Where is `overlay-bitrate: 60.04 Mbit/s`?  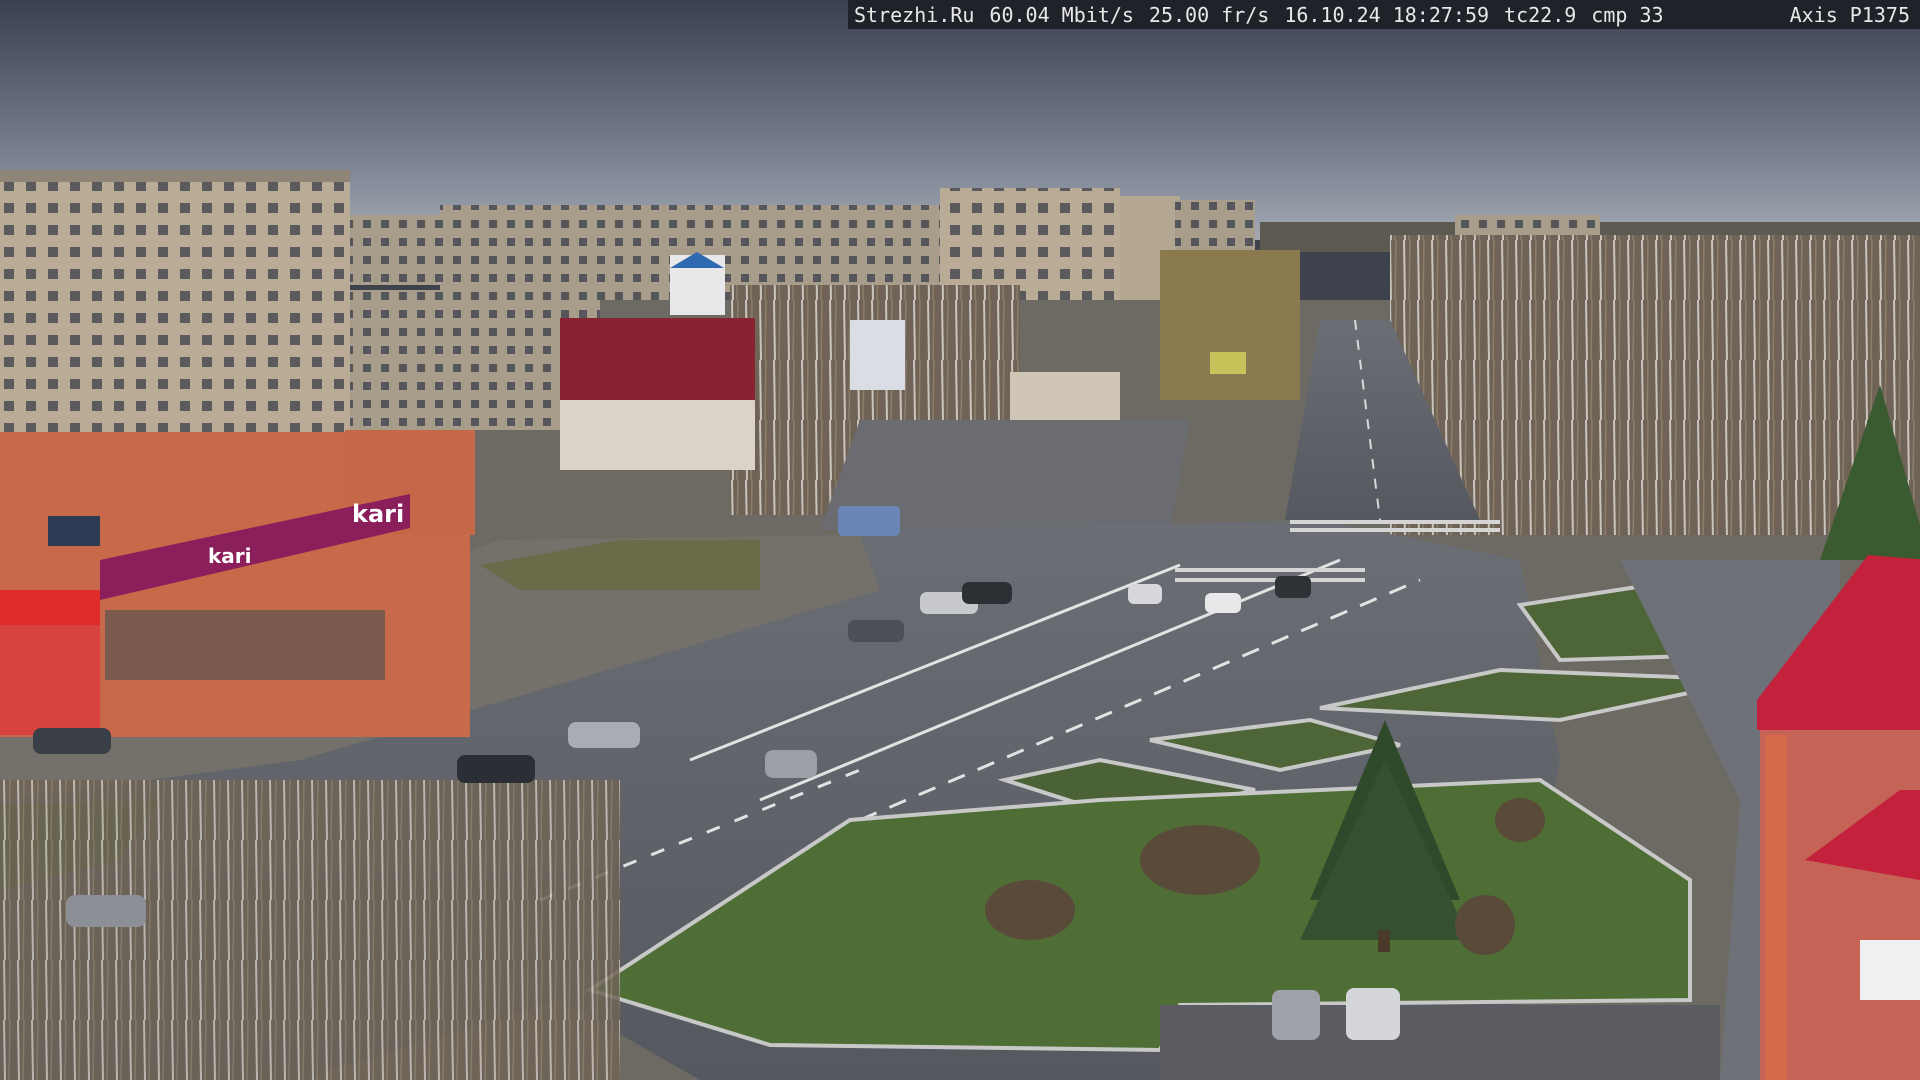
overlay-bitrate: 60.04 Mbit/s is located at coordinates (1061, 14).